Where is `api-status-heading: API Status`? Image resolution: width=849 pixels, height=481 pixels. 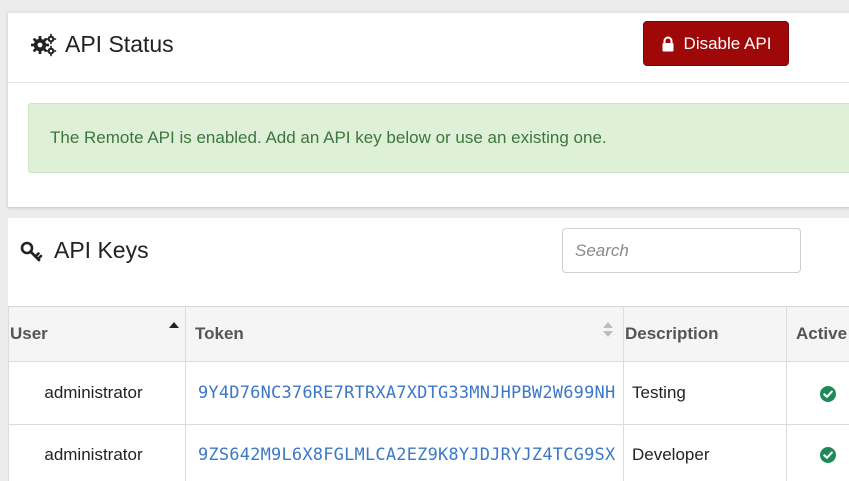 api-status-heading: API Status is located at coordinates (102, 44).